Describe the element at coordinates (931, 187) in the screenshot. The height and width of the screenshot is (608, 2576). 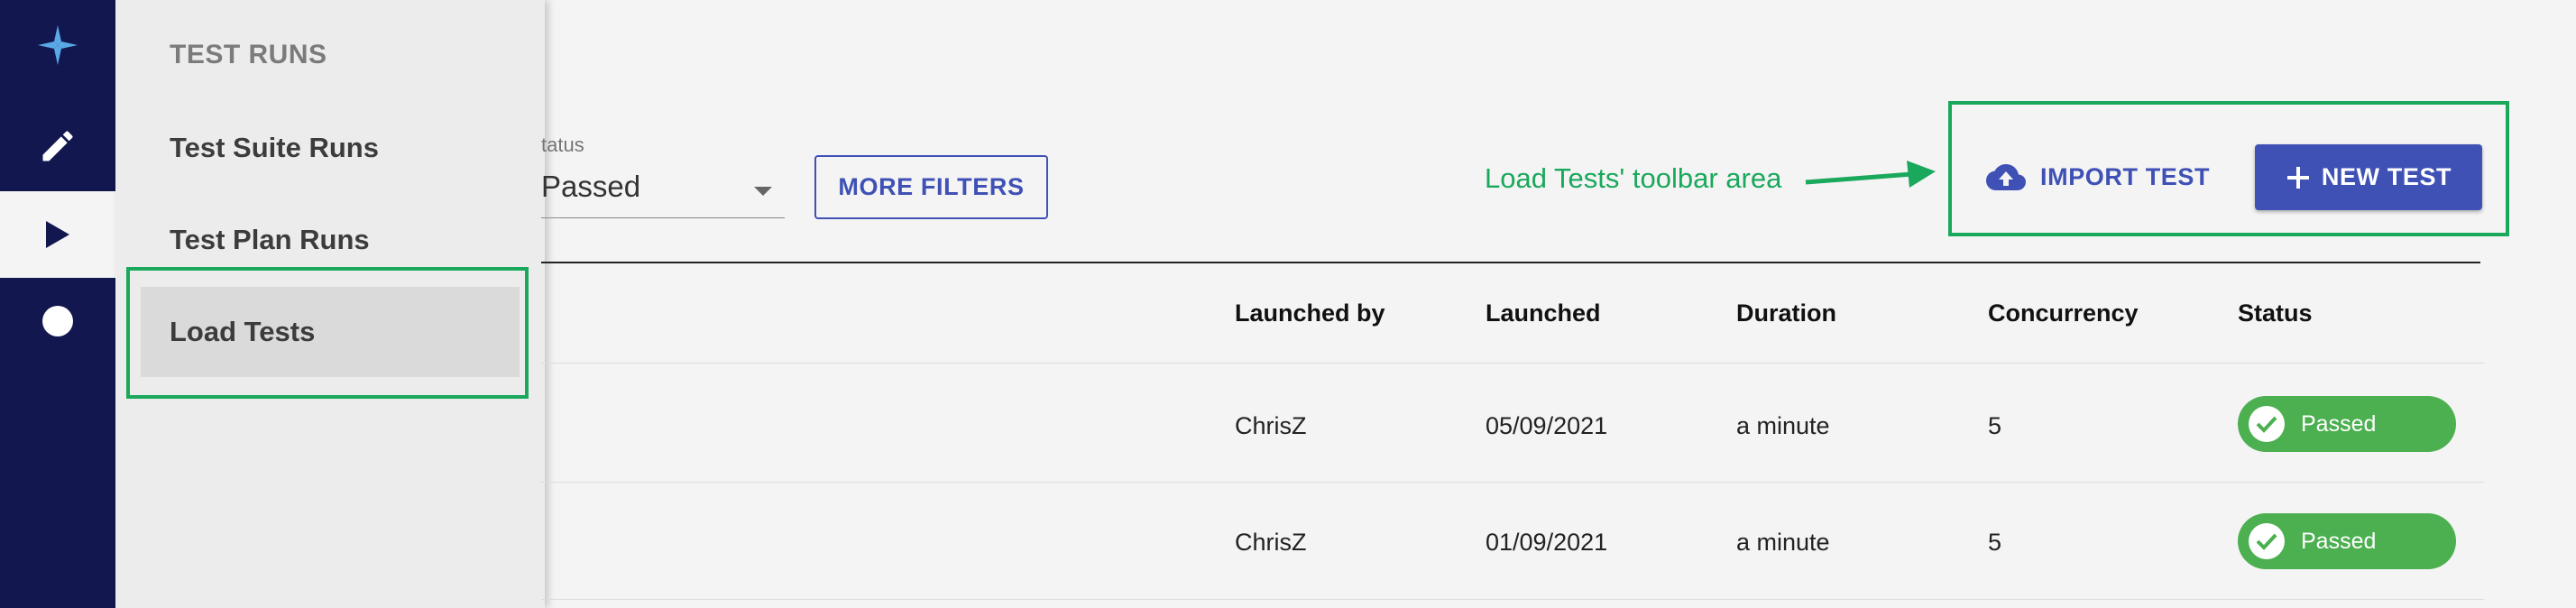
I see `more-filters-button: MORE FILTERS` at that location.